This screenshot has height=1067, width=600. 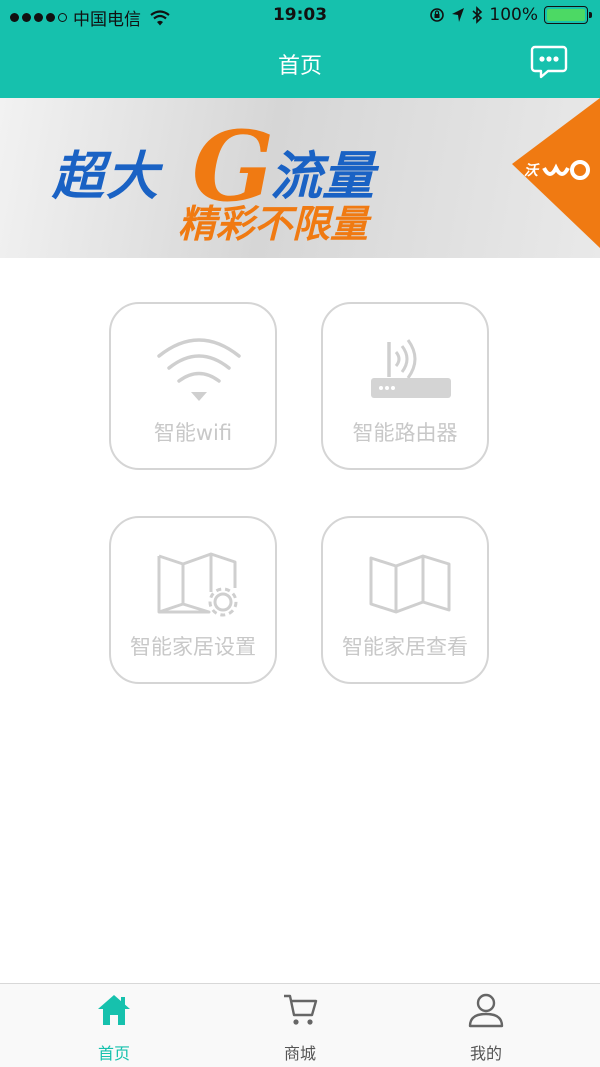 What do you see at coordinates (273, 224) in the screenshot?
I see `banner-subheadline: 精彩不限量` at bounding box center [273, 224].